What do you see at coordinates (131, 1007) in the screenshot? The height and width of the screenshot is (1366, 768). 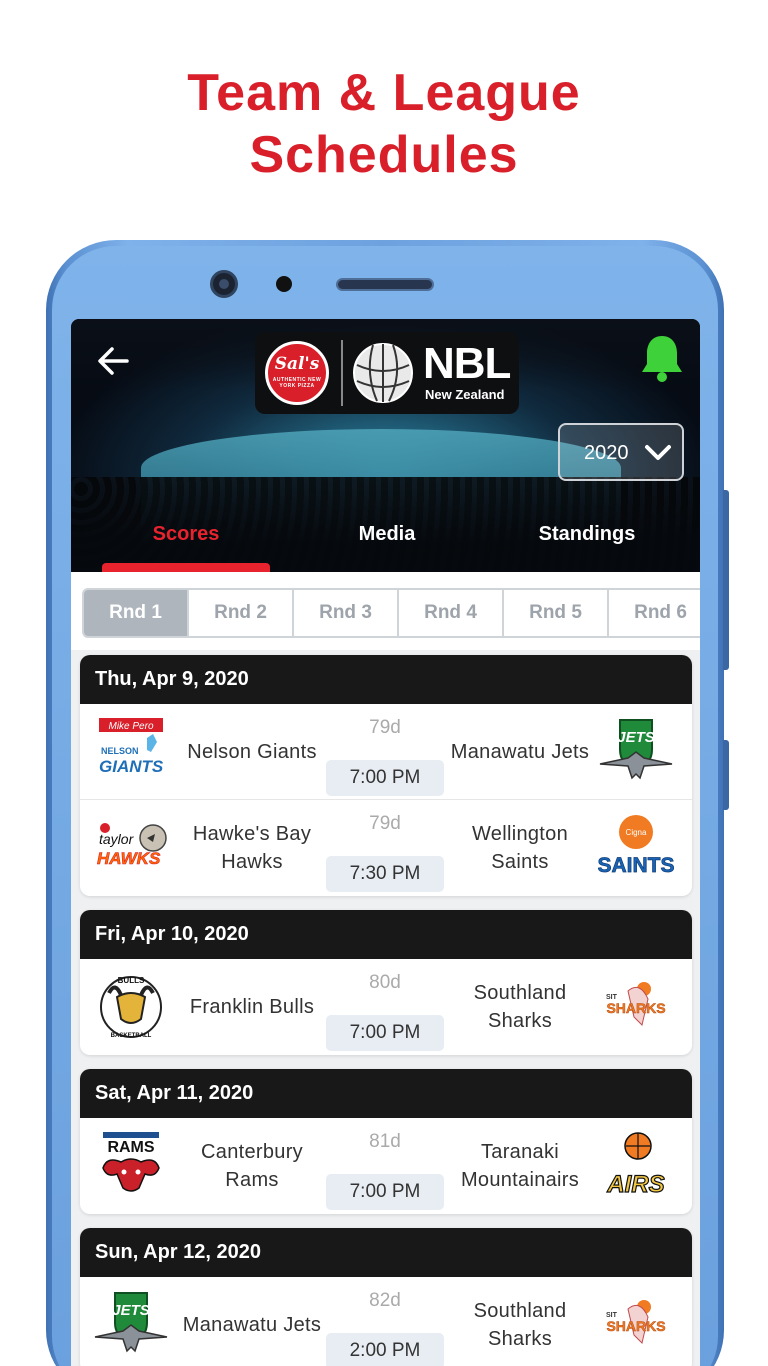 I see `franklin-bulls-logo: BULLS BASKETBALL` at bounding box center [131, 1007].